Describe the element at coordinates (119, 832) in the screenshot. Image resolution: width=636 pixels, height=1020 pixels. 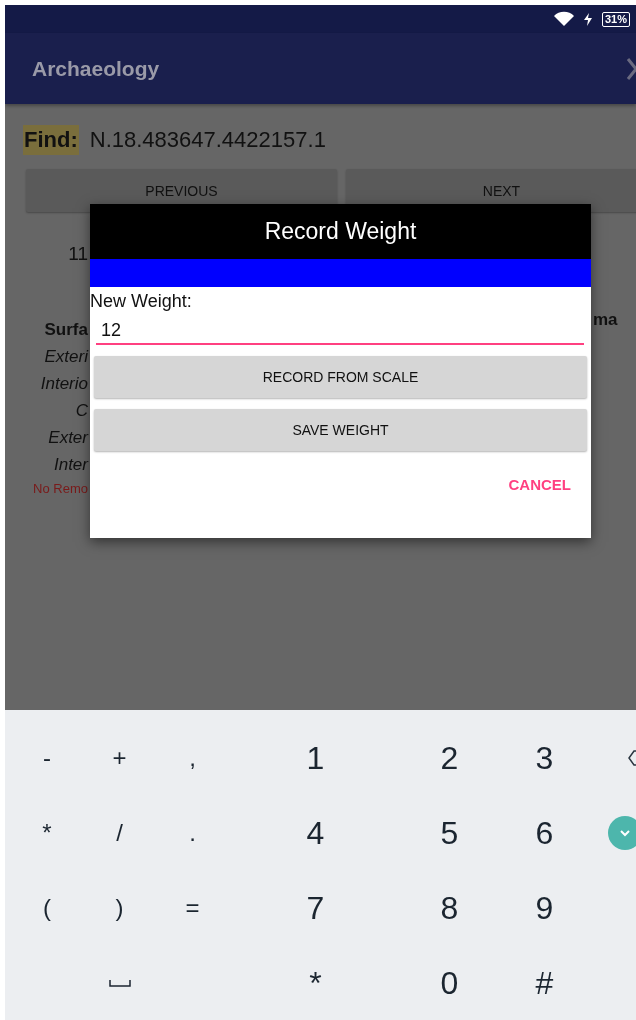
I see `keyboard-key: /` at that location.